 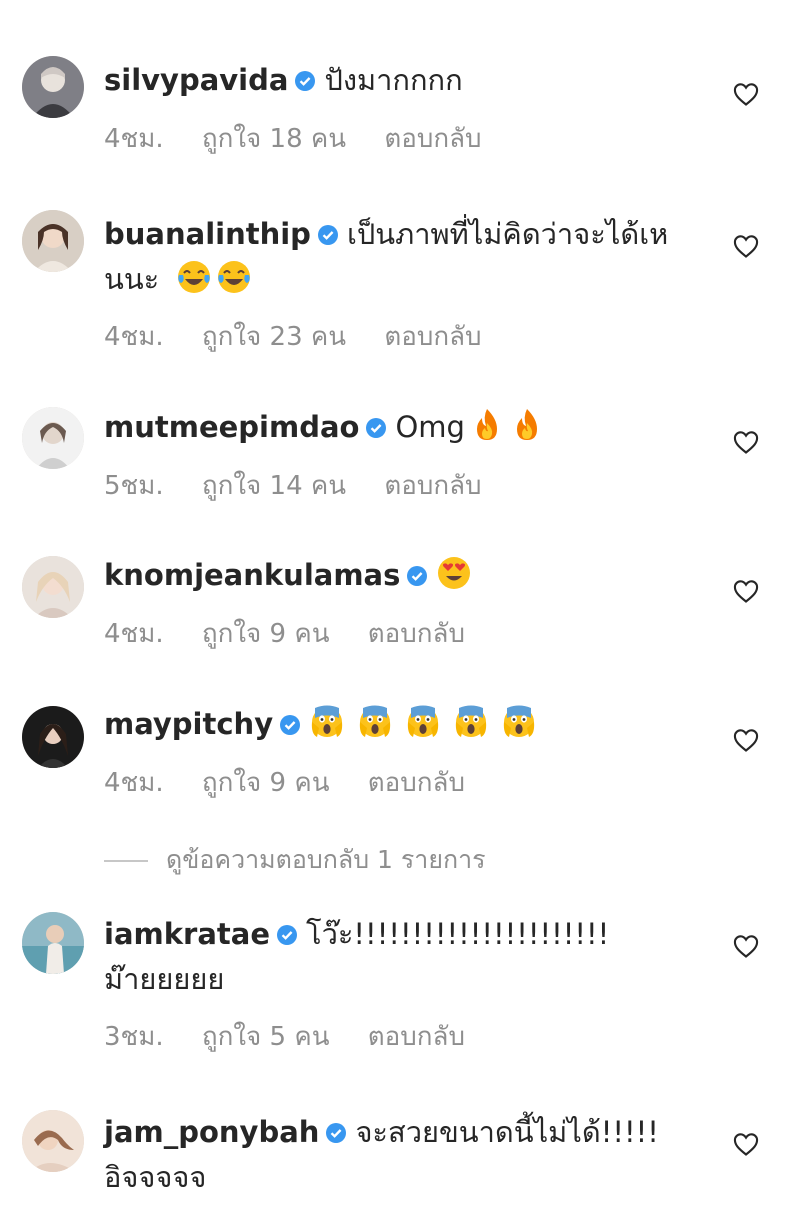 I want to click on comment-time: 5ชม., so click(x=134, y=486).